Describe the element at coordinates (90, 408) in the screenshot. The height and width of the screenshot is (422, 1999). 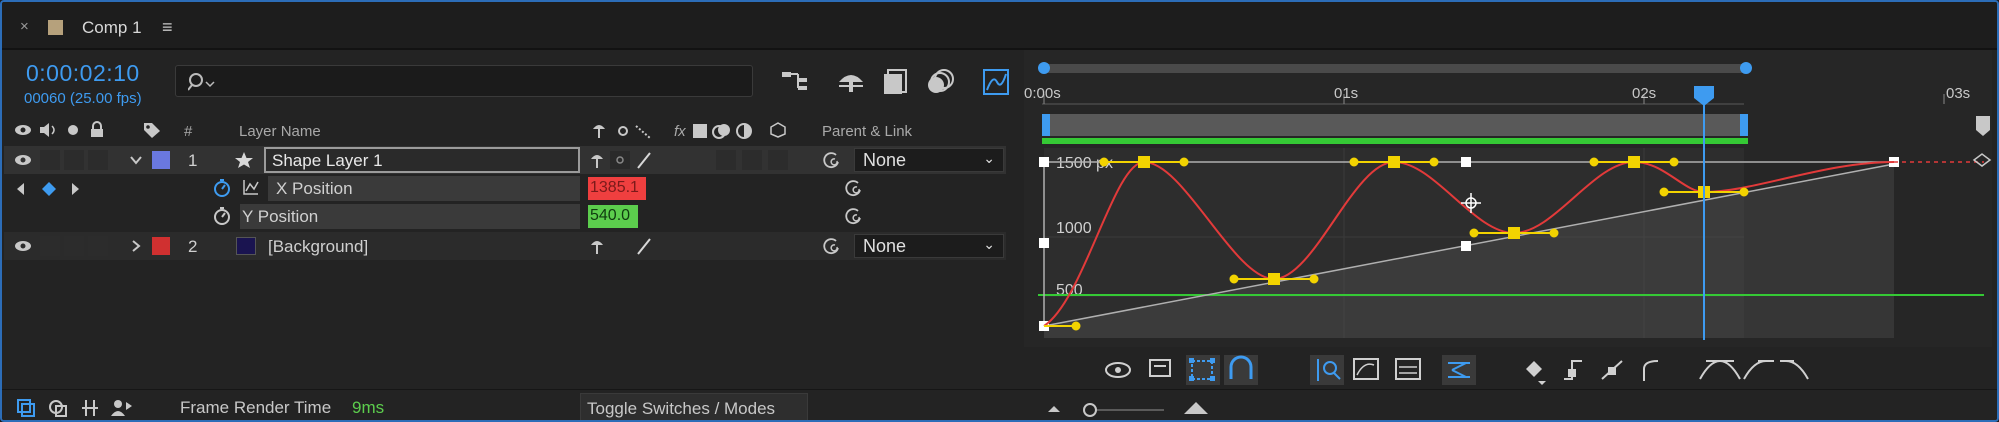
I see `in-out-pane-icon` at that location.